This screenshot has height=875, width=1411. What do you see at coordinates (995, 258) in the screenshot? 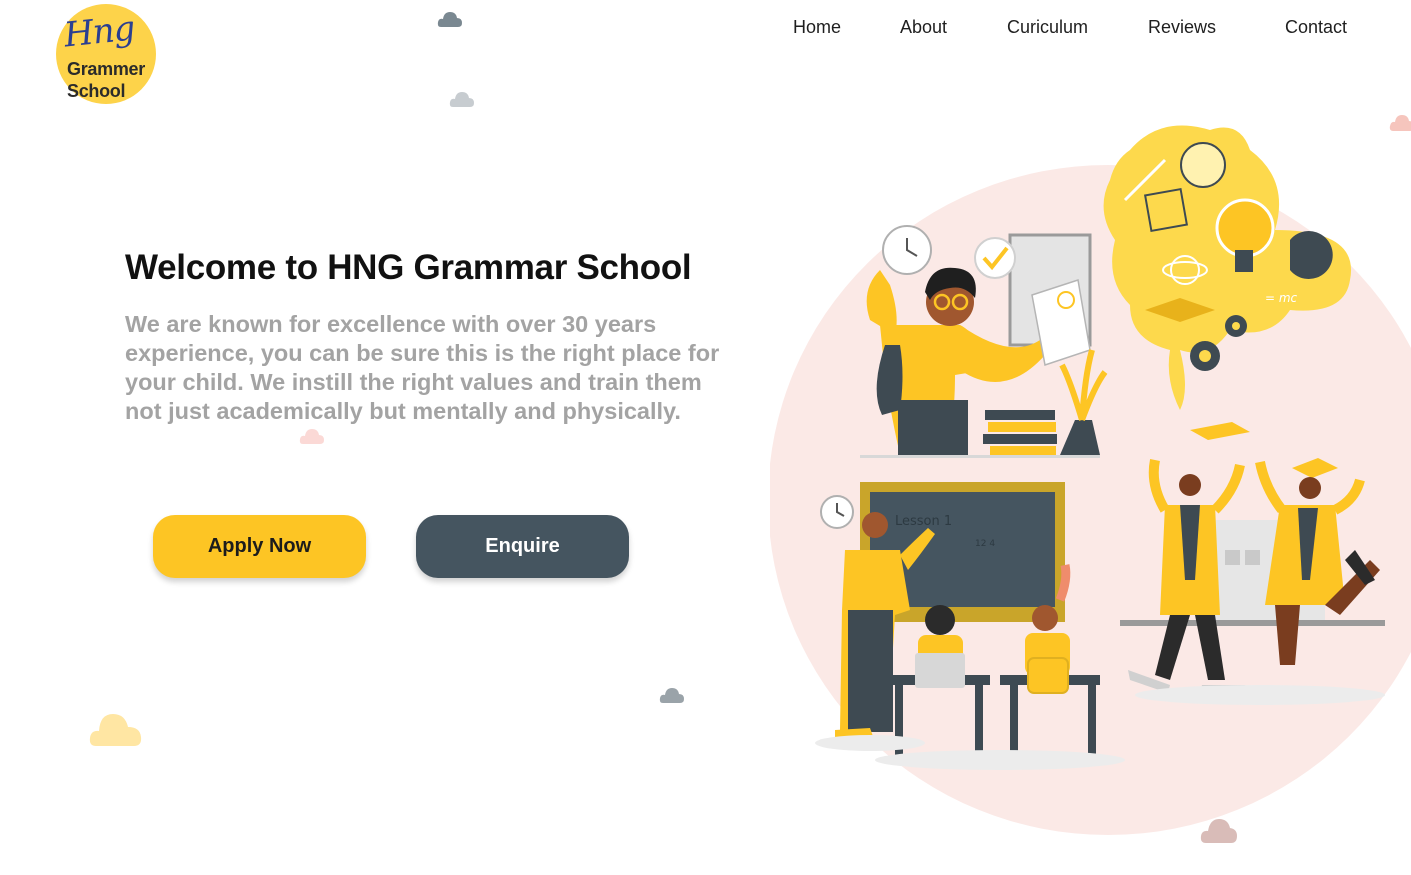
I see `checkmark-bubble-icon` at bounding box center [995, 258].